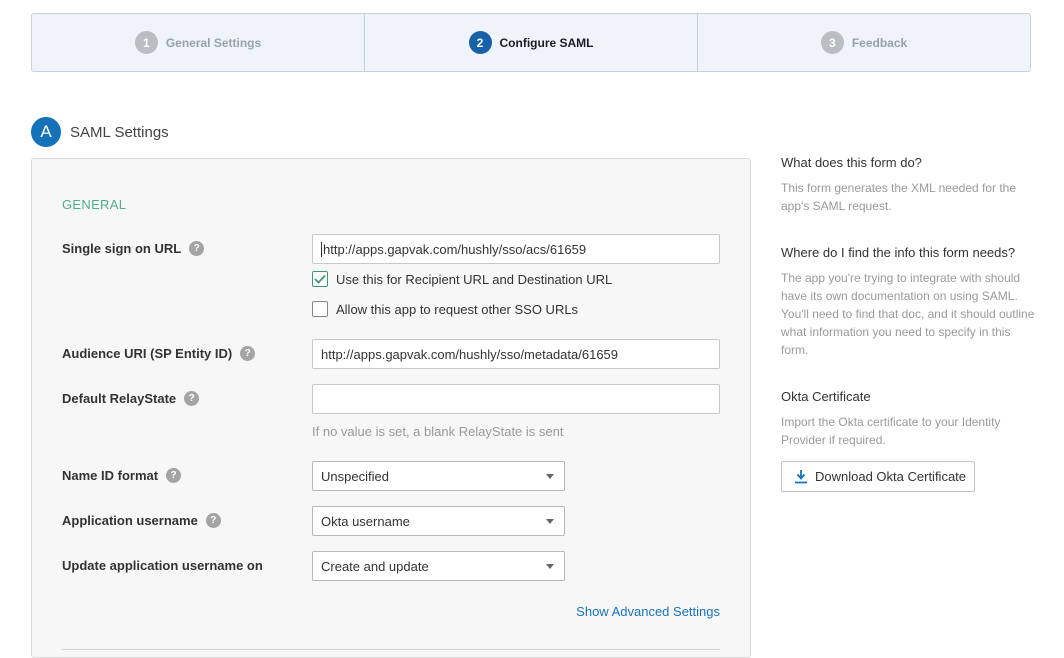  What do you see at coordinates (321, 249) in the screenshot?
I see `text-cursor` at bounding box center [321, 249].